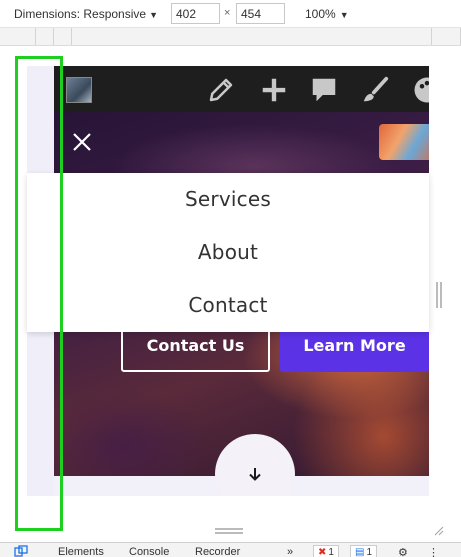 Image resolution: width=461 pixels, height=557 pixels. What do you see at coordinates (420, 90) in the screenshot?
I see `palette-icon` at bounding box center [420, 90].